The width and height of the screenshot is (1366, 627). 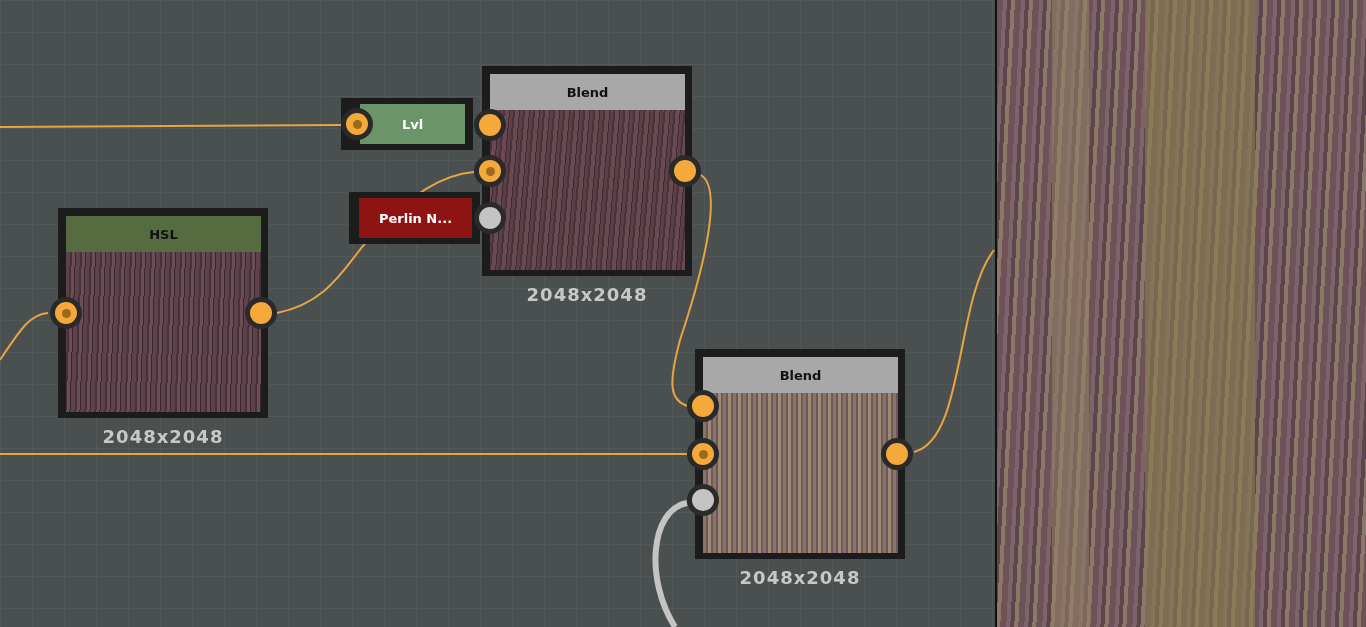 What do you see at coordinates (24, 336) in the screenshot?
I see `wire` at bounding box center [24, 336].